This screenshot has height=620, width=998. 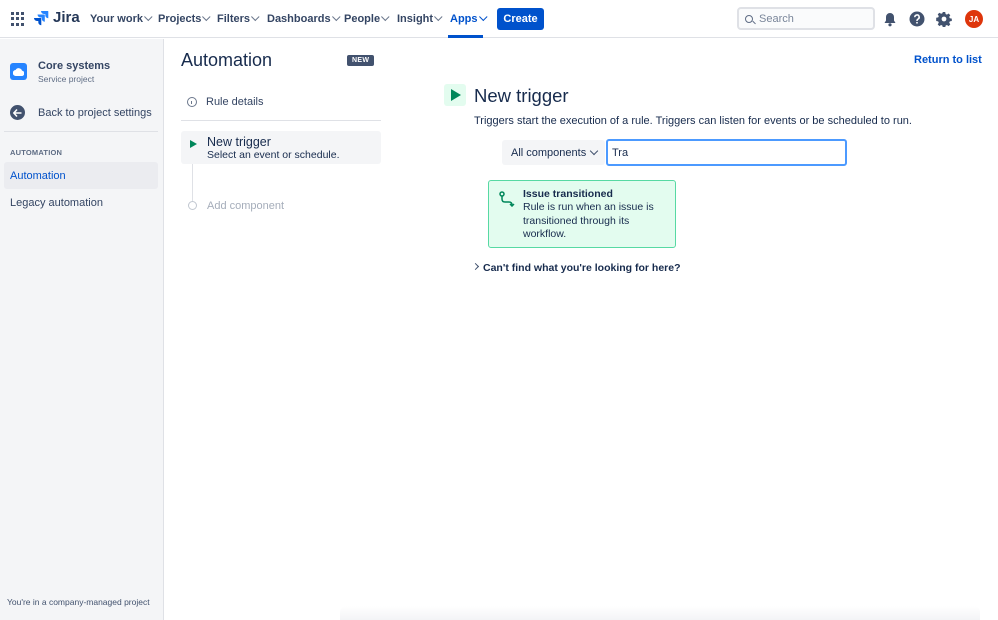 I want to click on filter-select-value: All components, so click(x=549, y=152).